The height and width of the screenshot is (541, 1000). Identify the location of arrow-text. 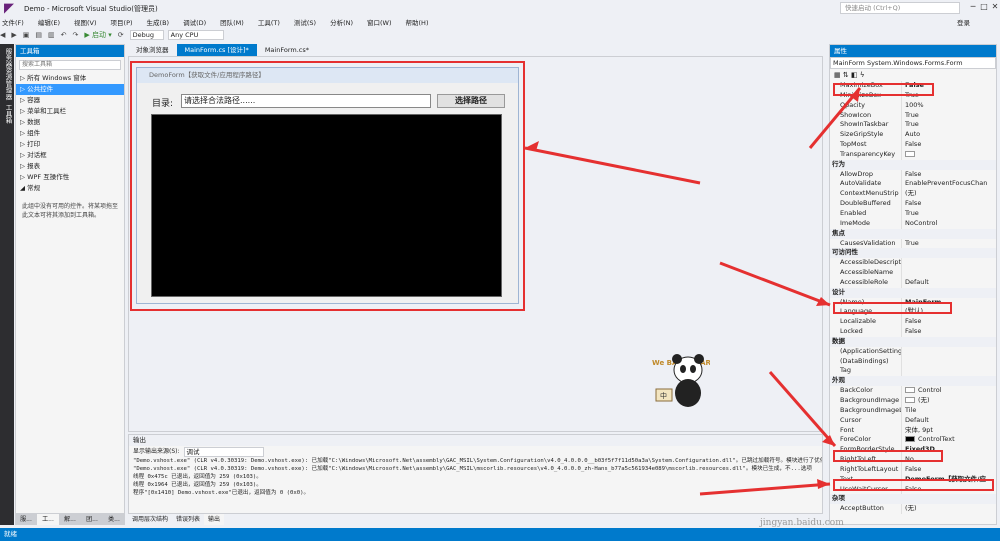
(765, 489).